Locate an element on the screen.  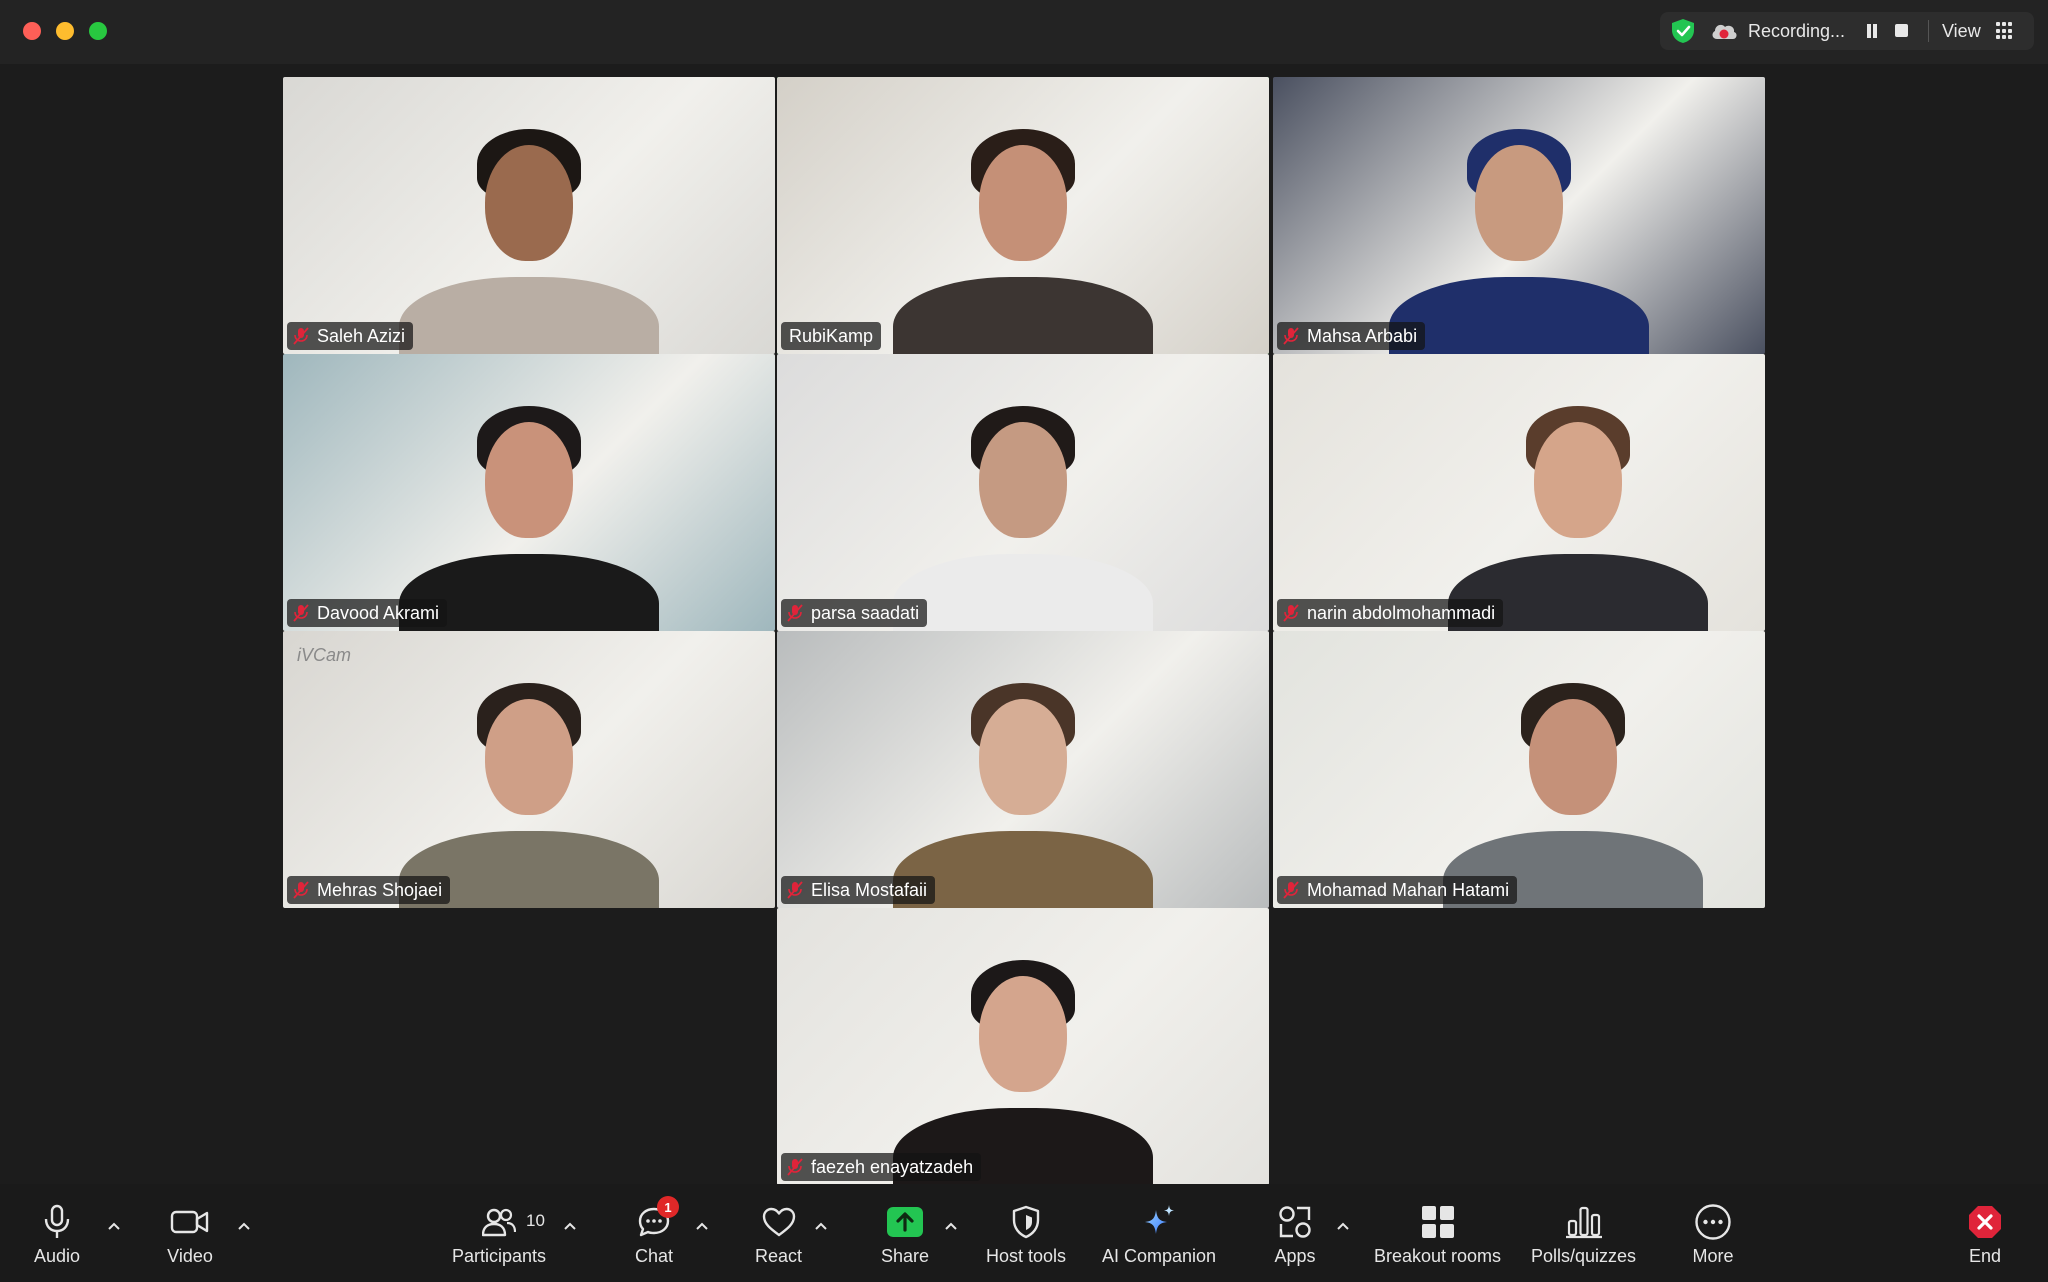
stop-recording-button is located at coordinates (1901, 30).